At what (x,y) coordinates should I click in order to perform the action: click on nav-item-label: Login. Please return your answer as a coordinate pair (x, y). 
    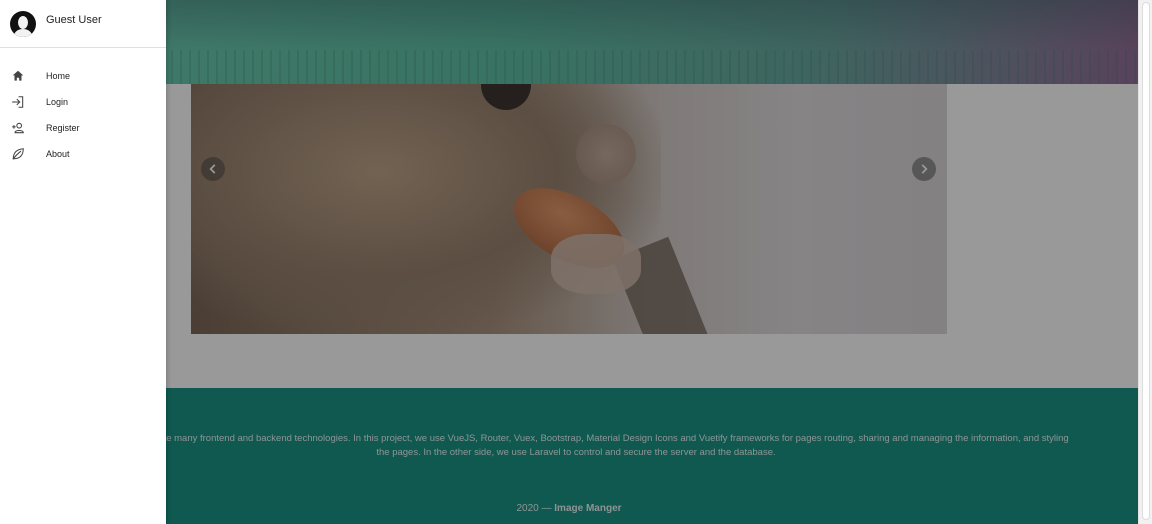
    Looking at the image, I should click on (57, 102).